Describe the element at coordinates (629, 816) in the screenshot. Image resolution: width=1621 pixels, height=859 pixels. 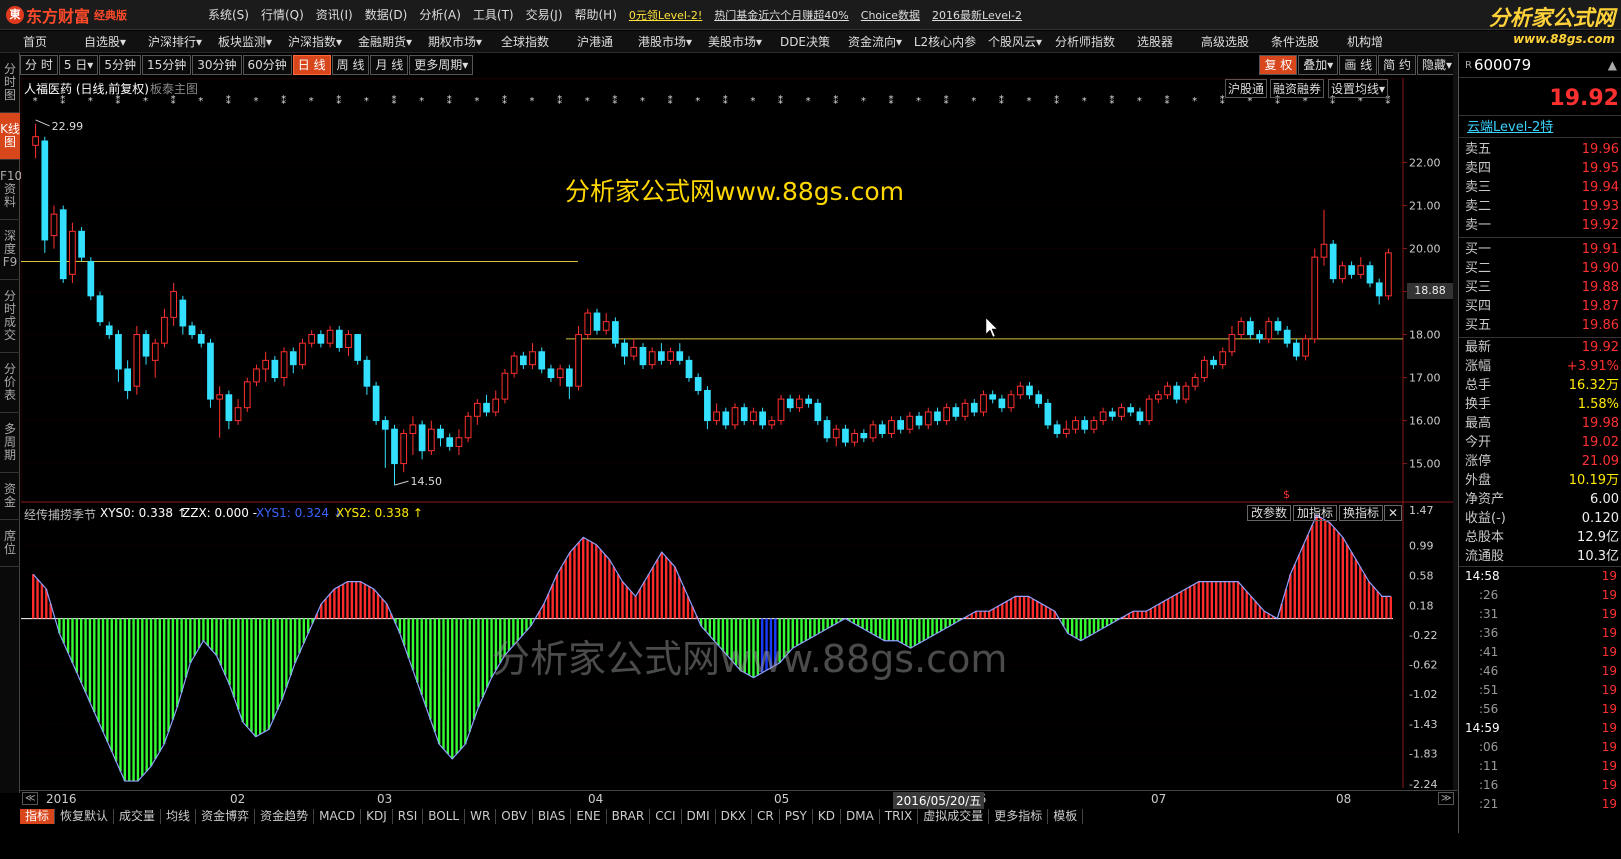
I see `indicator-tab: BRAR` at that location.